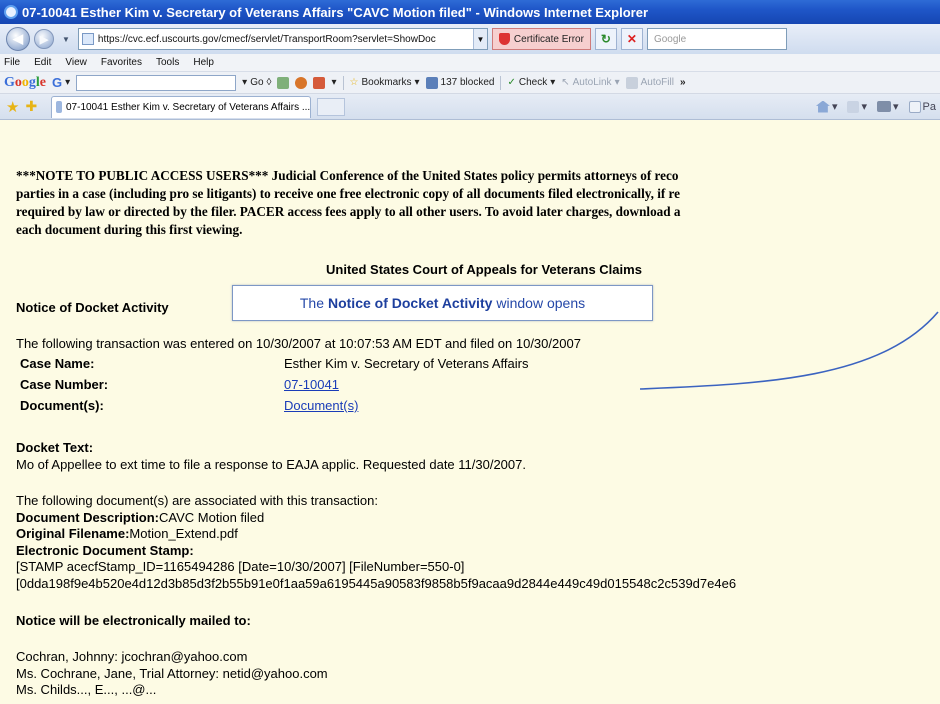 This screenshot has width=940, height=704. What do you see at coordinates (565, 82) in the screenshot?
I see `autolink-icon: ↖` at bounding box center [565, 82].